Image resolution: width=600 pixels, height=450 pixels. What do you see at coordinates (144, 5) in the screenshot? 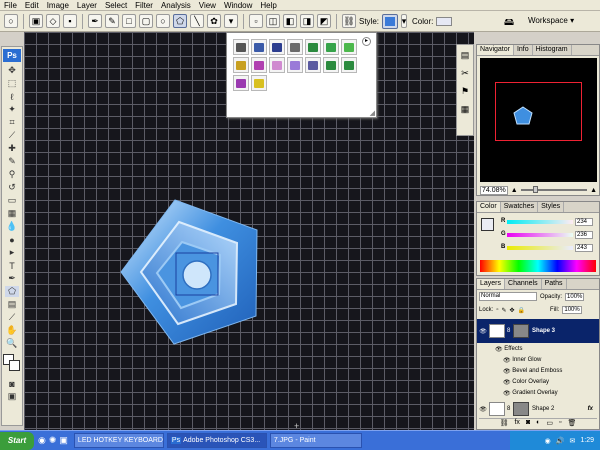
I see `menu-filter: Filter` at bounding box center [144, 5].